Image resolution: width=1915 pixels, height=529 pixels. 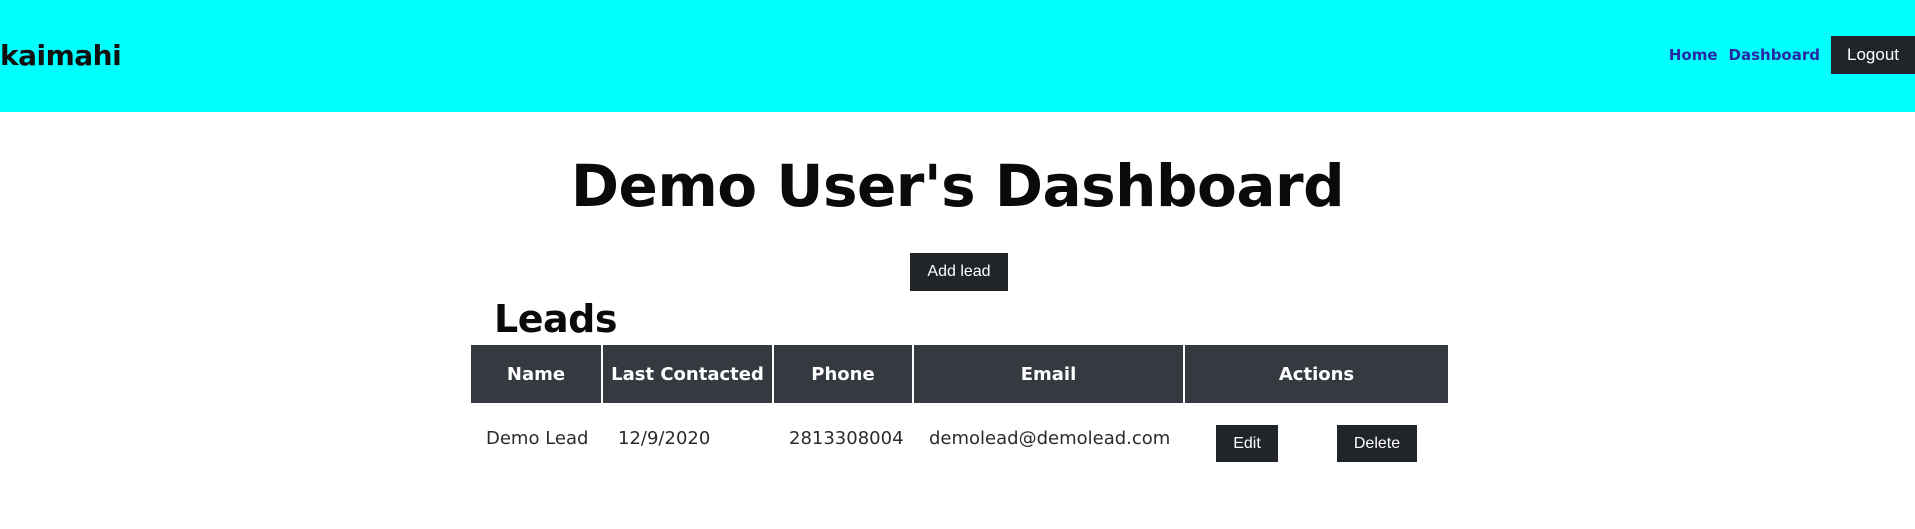 What do you see at coordinates (957, 186) in the screenshot?
I see `page-title: Demo User's Dashboard` at bounding box center [957, 186].